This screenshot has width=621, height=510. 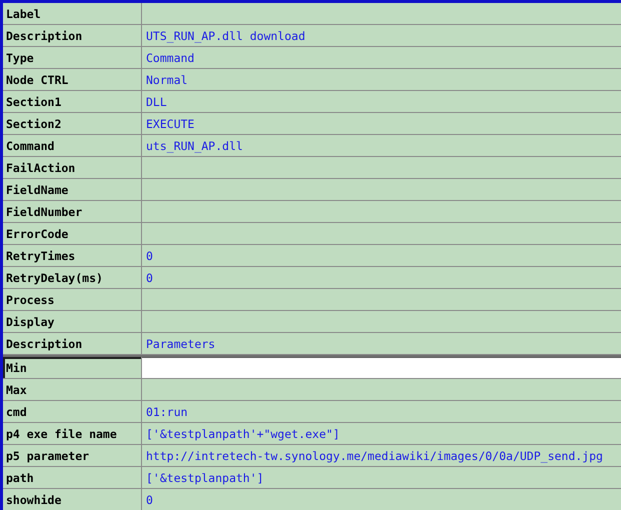 I want to click on property-label: FailAction, so click(x=72, y=167).